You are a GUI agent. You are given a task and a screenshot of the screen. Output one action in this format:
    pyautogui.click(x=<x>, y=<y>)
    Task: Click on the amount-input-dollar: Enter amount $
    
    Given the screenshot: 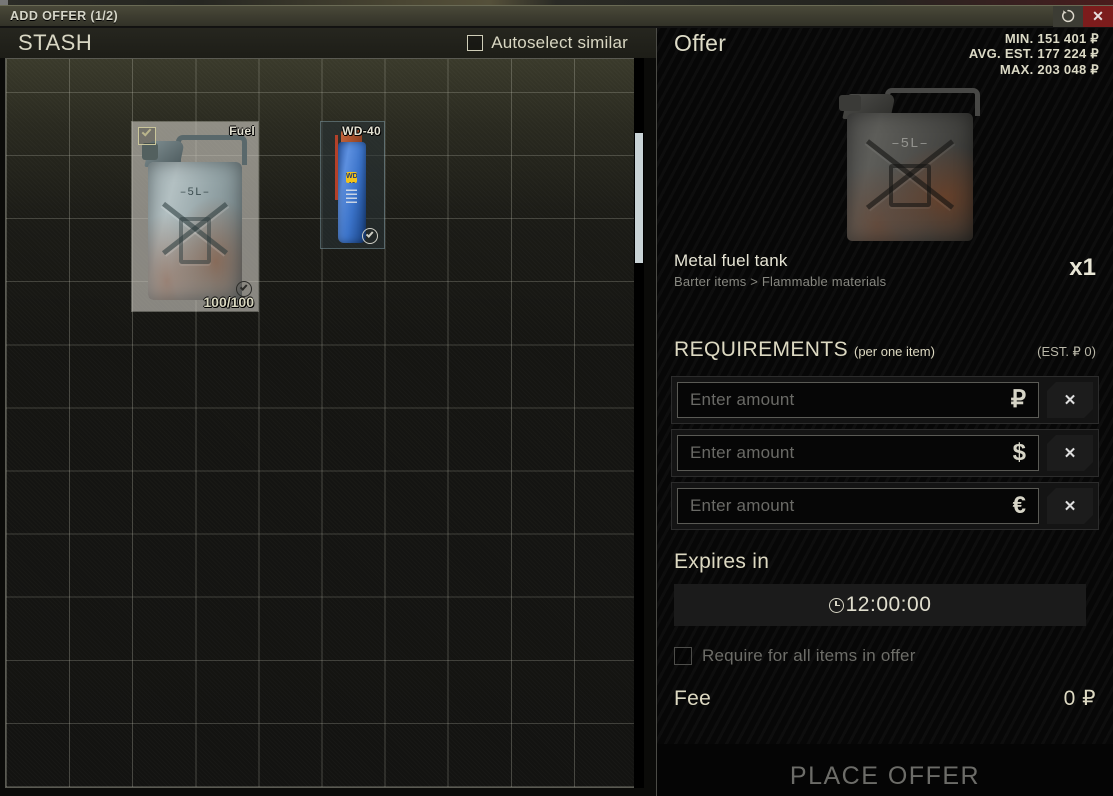 What is the action you would take?
    pyautogui.click(x=858, y=453)
    